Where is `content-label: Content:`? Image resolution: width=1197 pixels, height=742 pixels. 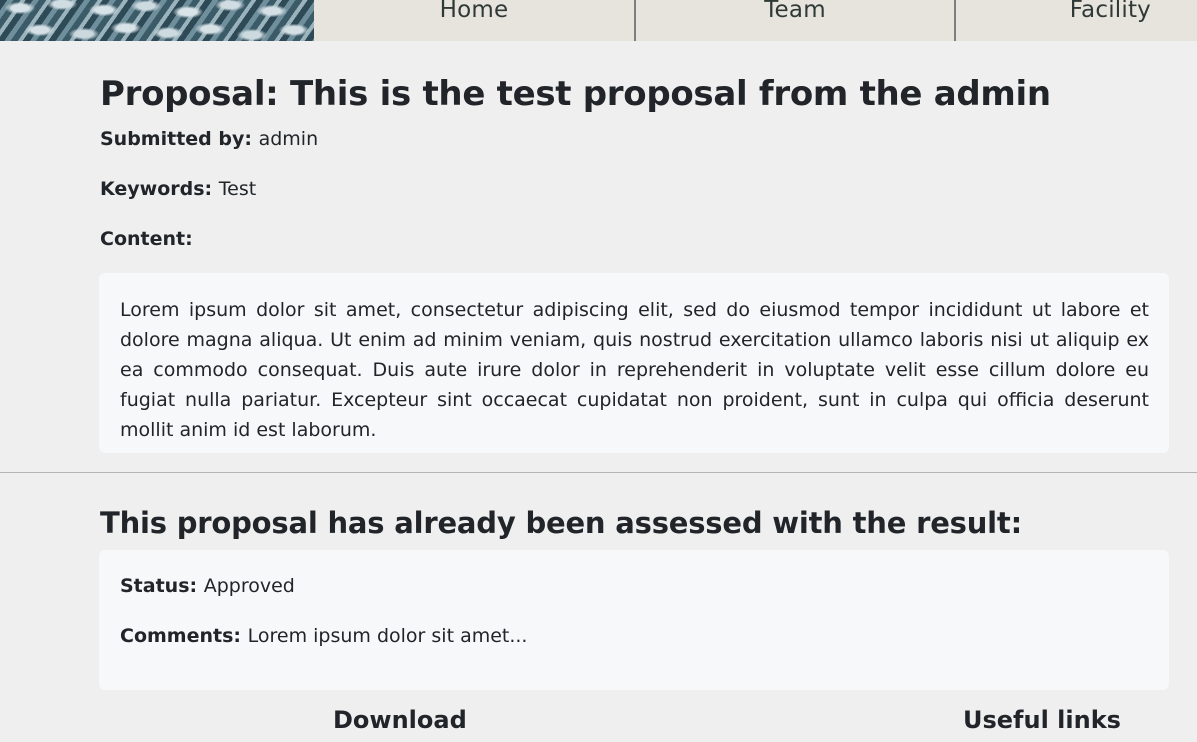 content-label: Content: is located at coordinates (146, 239).